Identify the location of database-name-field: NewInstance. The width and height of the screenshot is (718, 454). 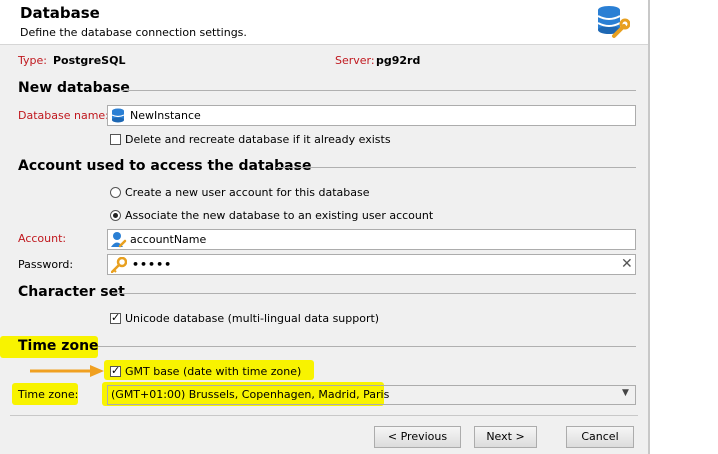
(371, 115).